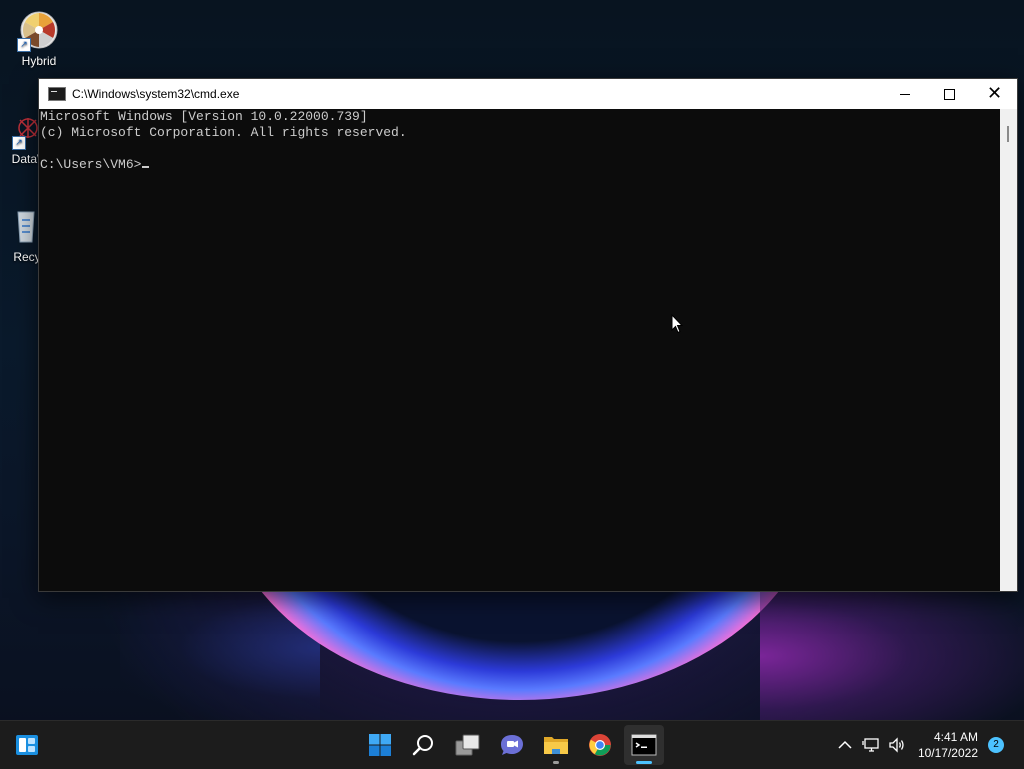 The image size is (1024, 769). Describe the element at coordinates (19, 129) in the screenshot. I see `datawrangler-app-icon: ↗` at that location.